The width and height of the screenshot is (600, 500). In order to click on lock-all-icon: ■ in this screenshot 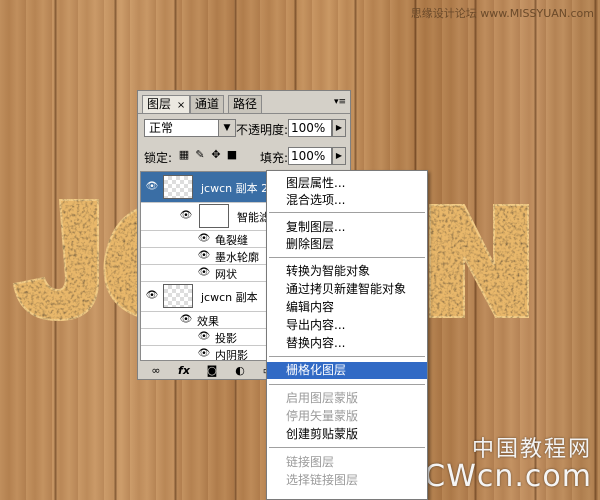, I will do `click(232, 155)`.